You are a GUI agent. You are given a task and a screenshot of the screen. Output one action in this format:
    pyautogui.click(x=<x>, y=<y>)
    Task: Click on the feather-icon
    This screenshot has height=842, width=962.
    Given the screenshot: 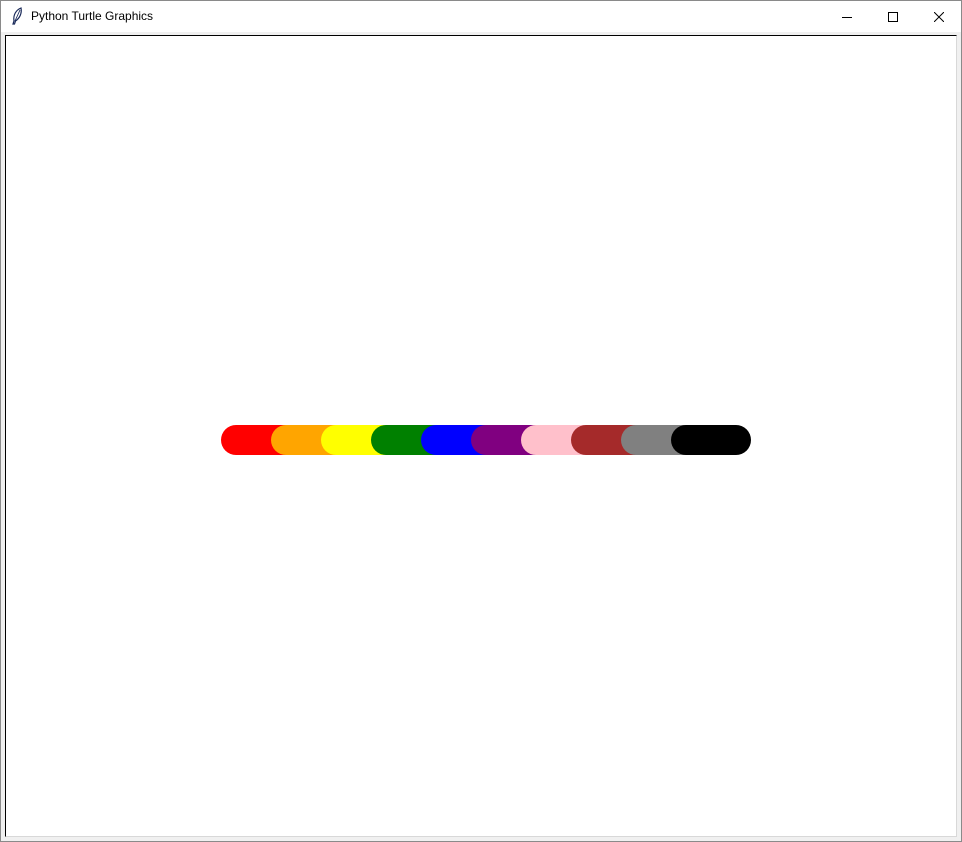 What is the action you would take?
    pyautogui.click(x=17, y=16)
    